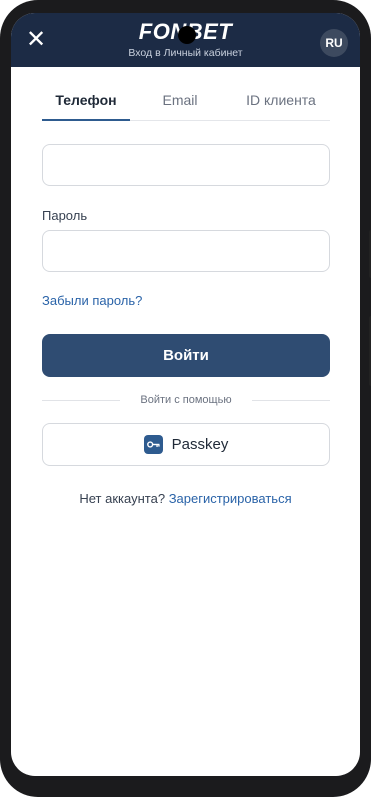 Image resolution: width=371 pixels, height=797 pixels. Describe the element at coordinates (186, 355) in the screenshot. I see `login-button: Войти` at that location.